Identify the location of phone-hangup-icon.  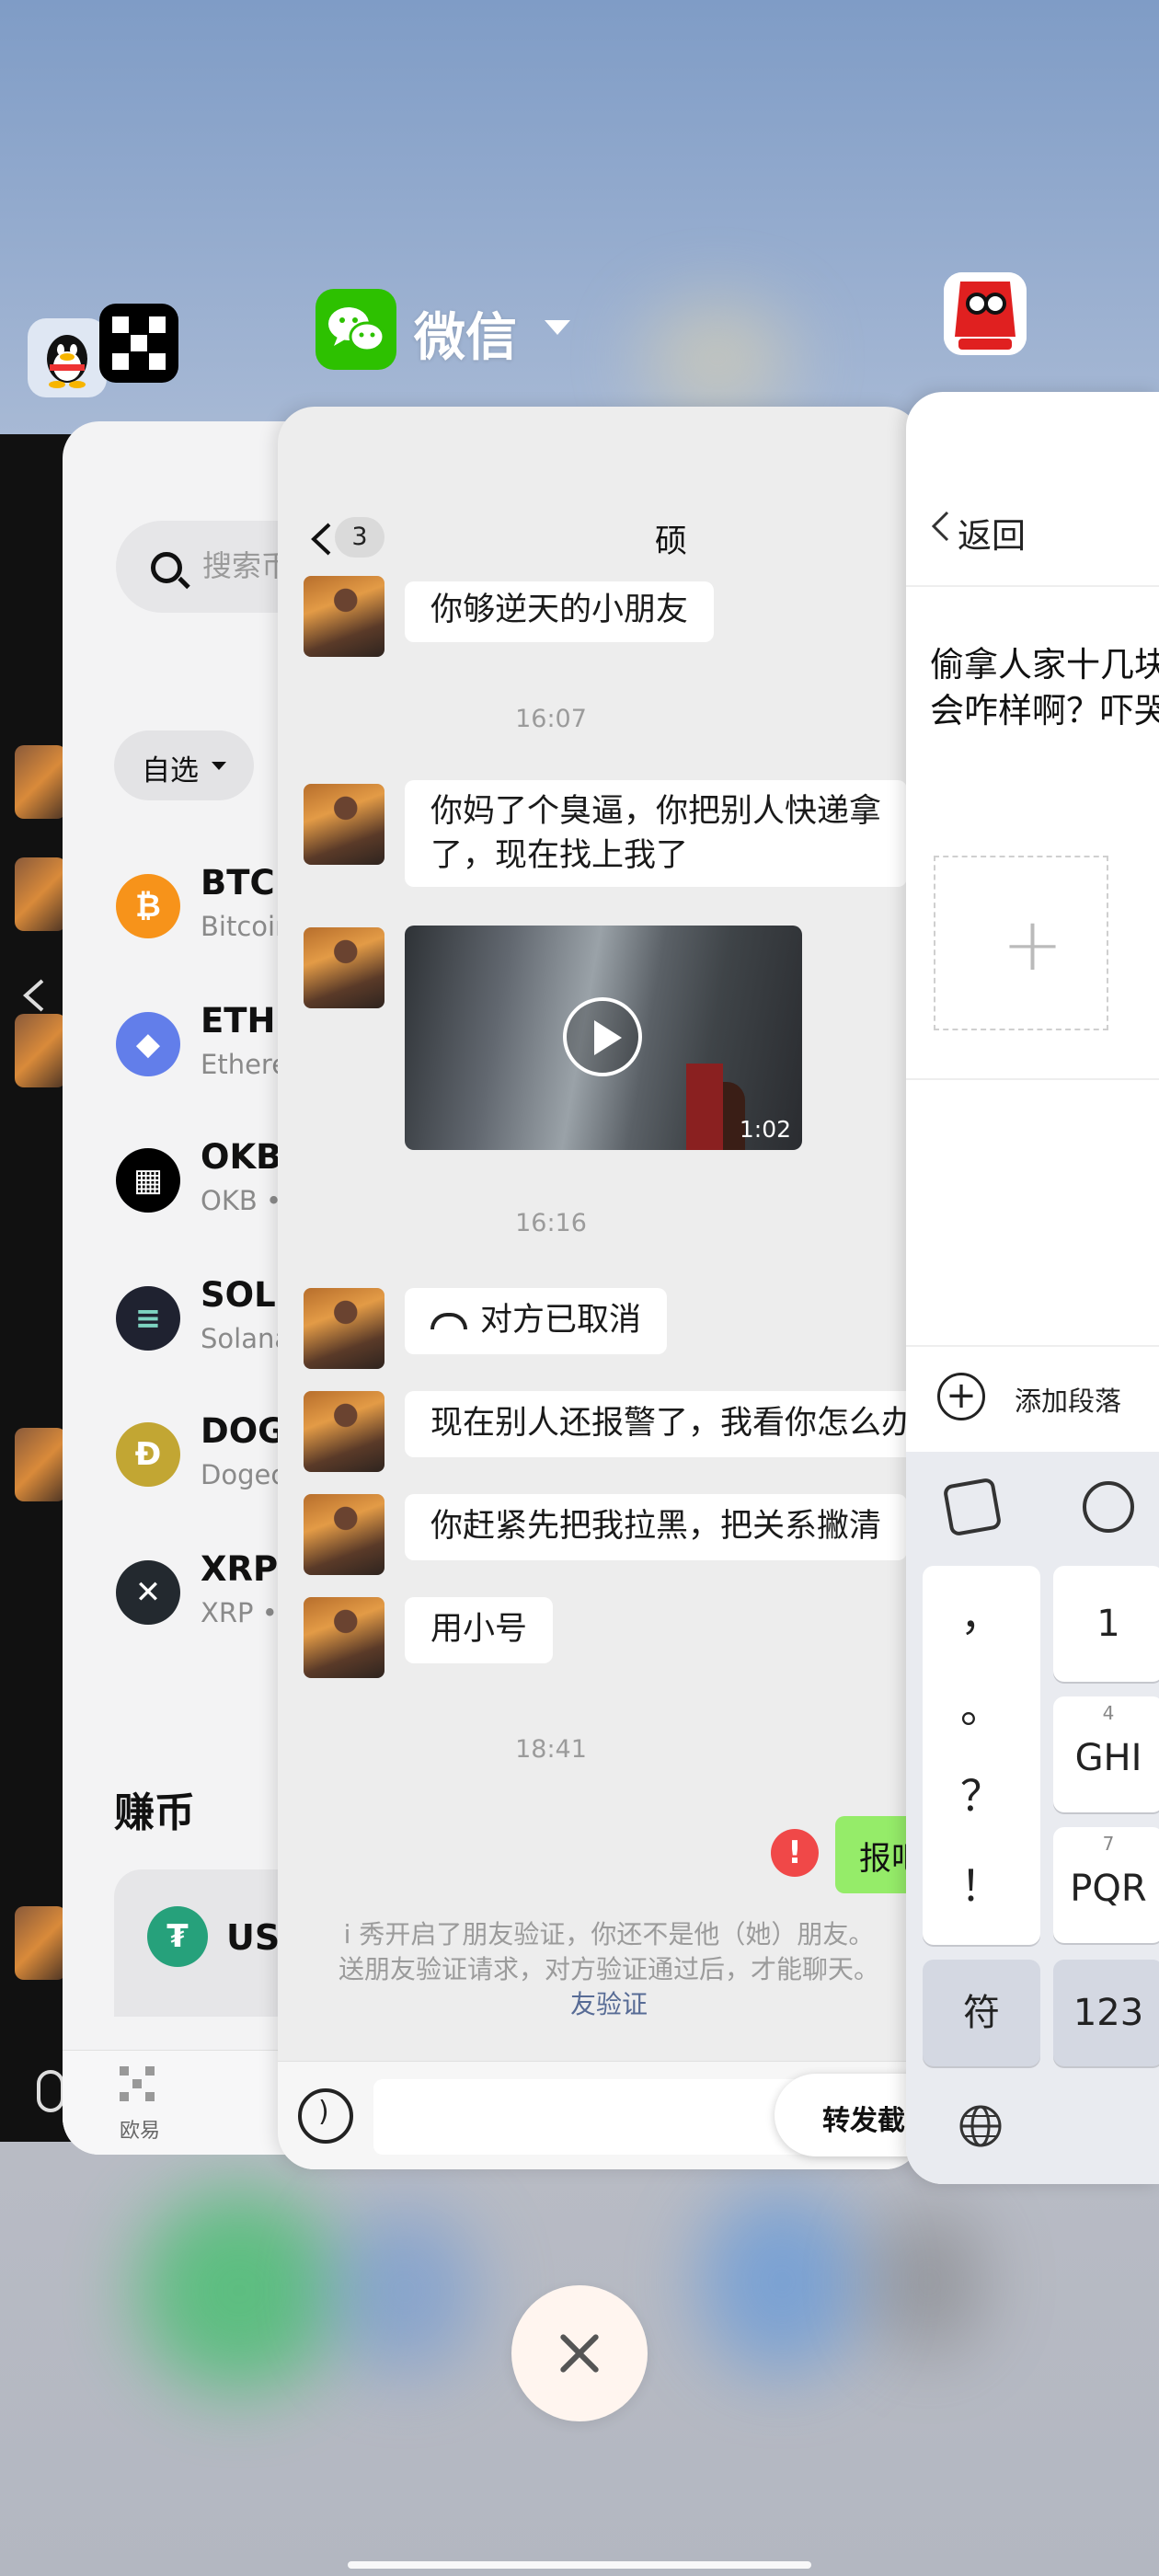
(448, 1321).